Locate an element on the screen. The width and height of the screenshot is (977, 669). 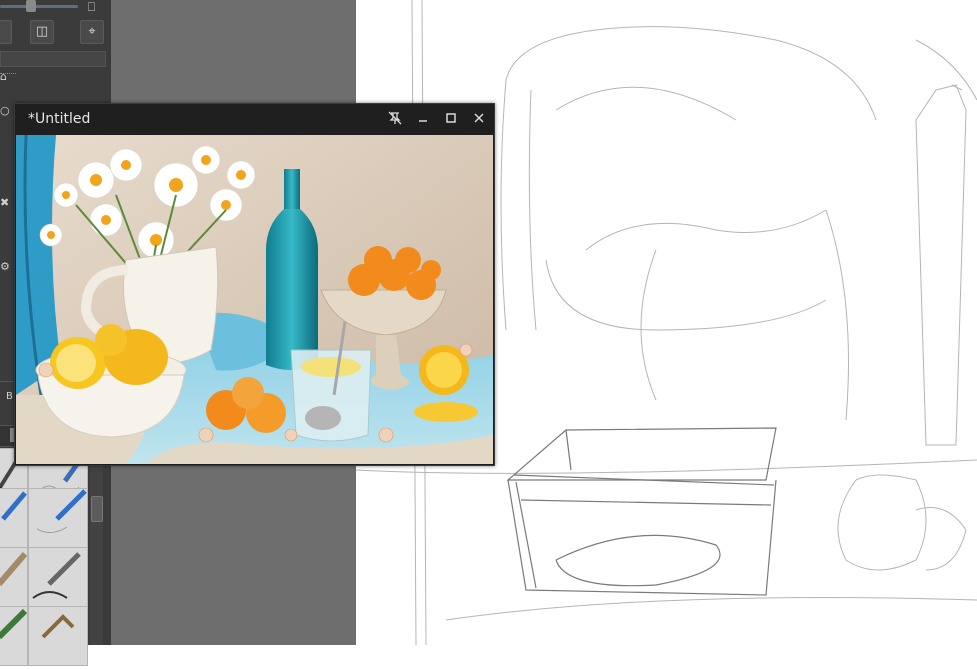
window-title: *Untitled is located at coordinates (59, 119).